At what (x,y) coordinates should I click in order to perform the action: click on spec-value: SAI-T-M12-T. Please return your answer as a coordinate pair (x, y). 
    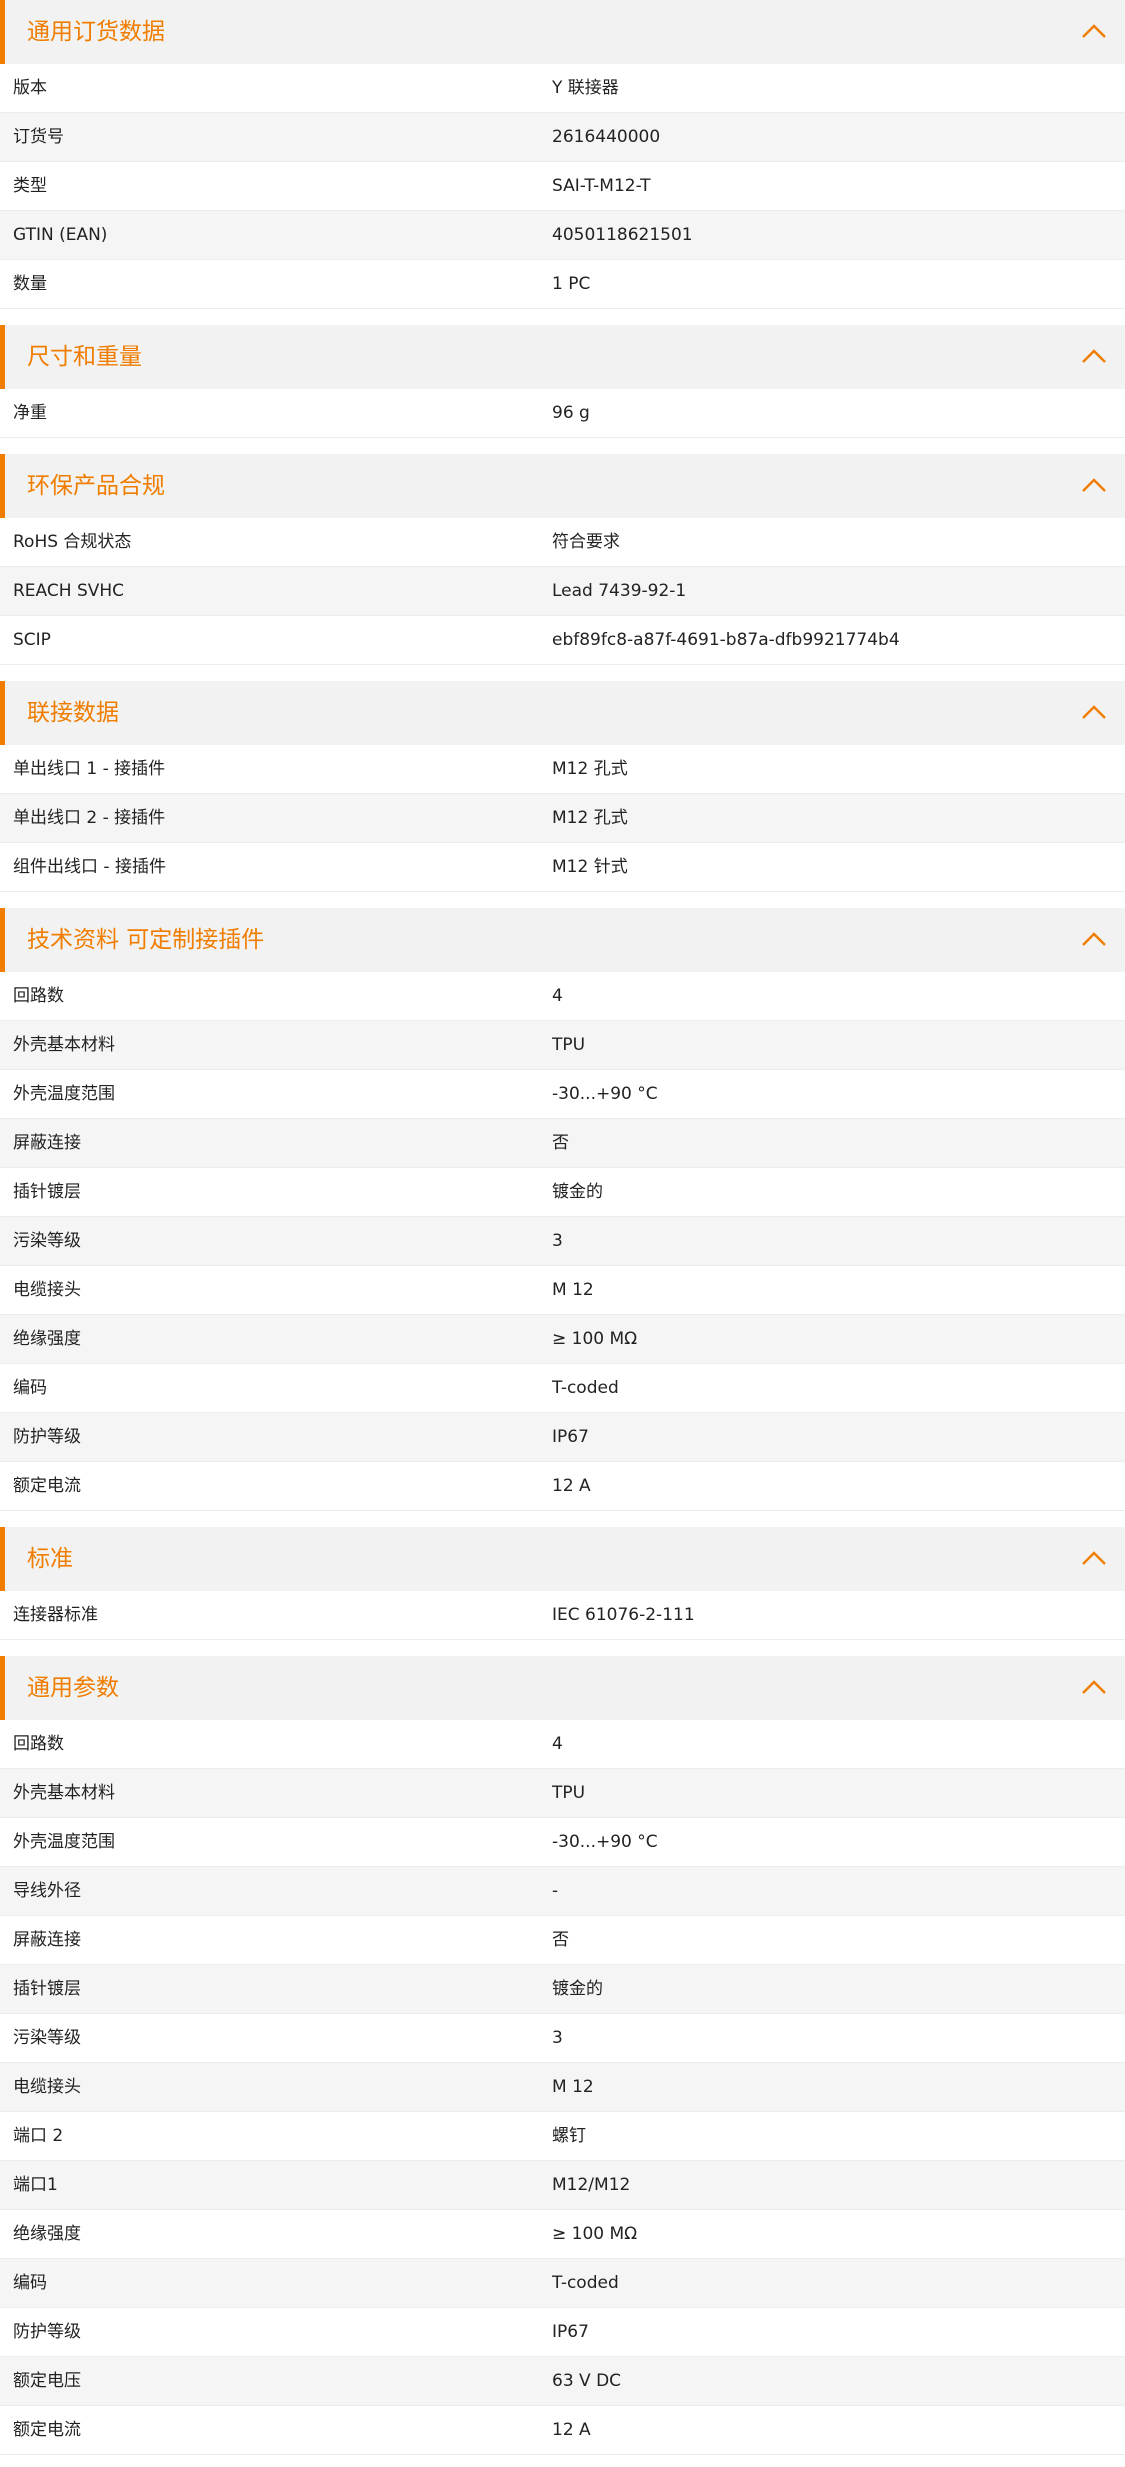
    Looking at the image, I should click on (601, 186).